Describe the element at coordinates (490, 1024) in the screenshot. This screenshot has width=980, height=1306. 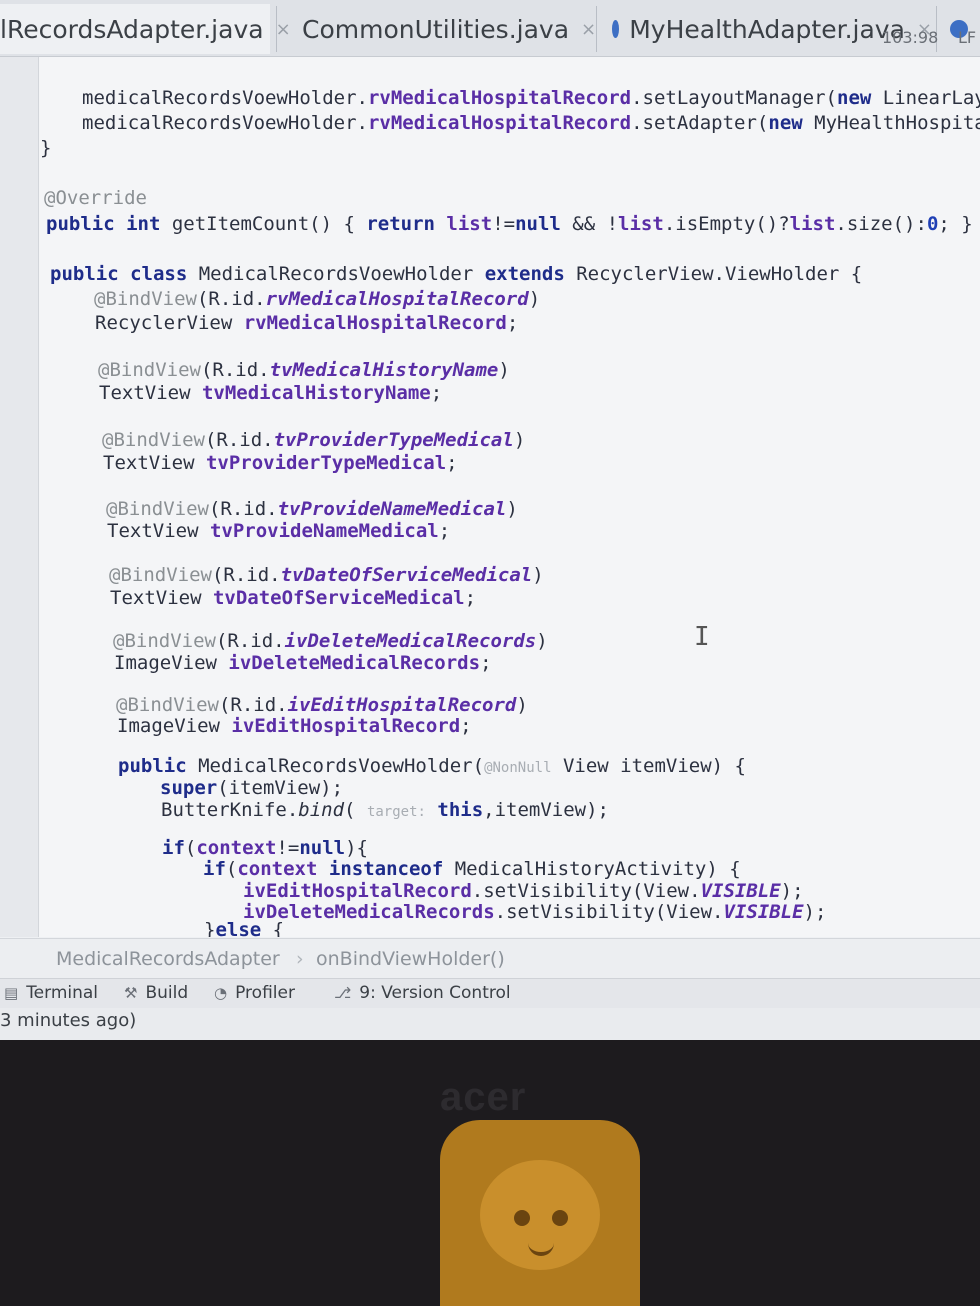
I see `status-bar: 3 minutes ago)` at that location.